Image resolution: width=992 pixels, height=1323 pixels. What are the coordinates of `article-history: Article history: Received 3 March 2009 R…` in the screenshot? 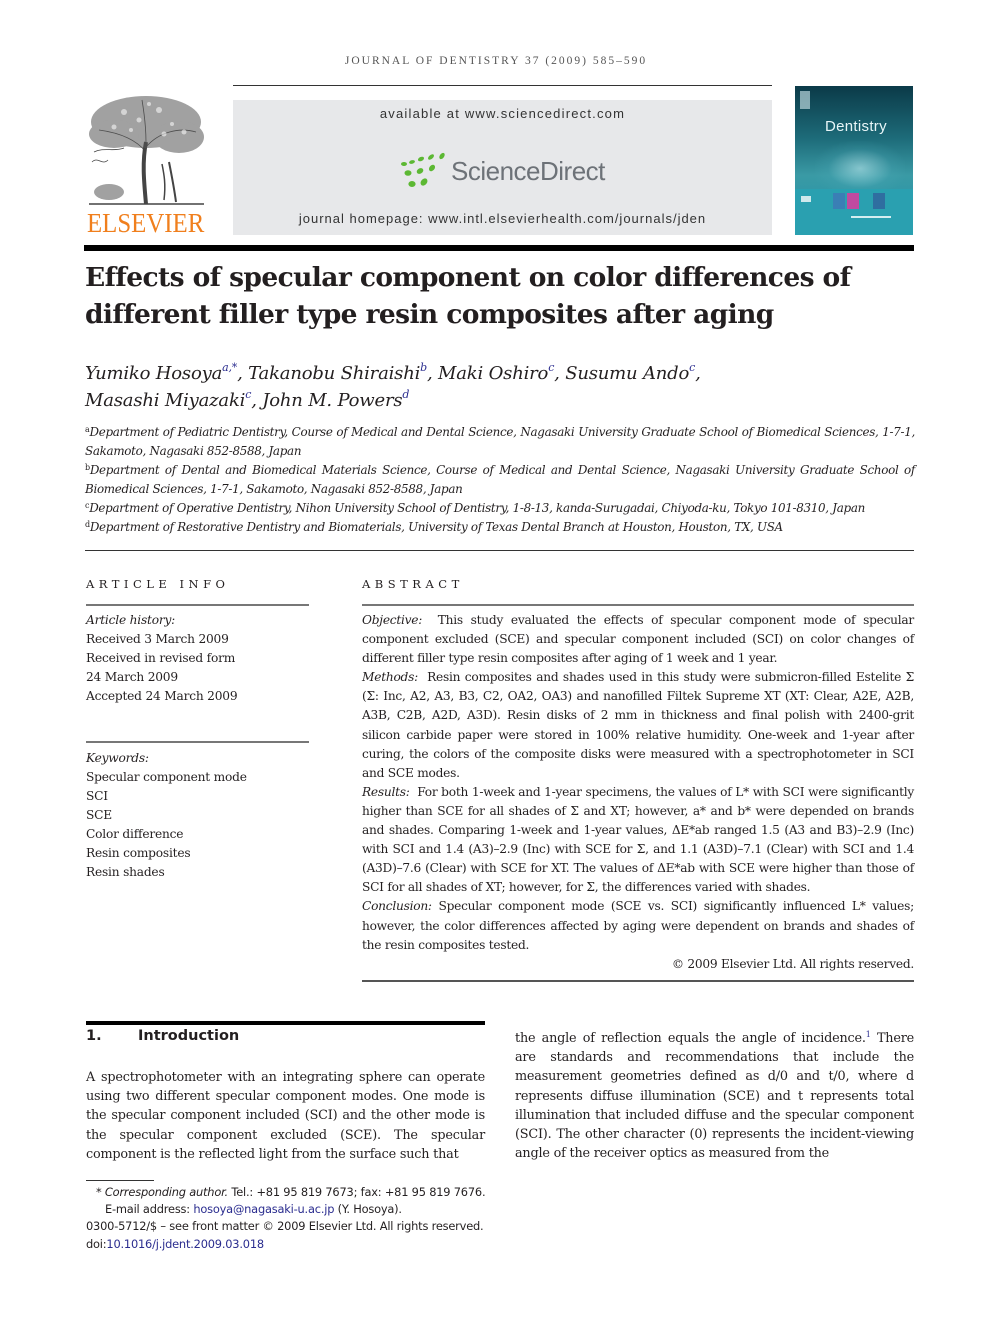 It's located at (201, 658).